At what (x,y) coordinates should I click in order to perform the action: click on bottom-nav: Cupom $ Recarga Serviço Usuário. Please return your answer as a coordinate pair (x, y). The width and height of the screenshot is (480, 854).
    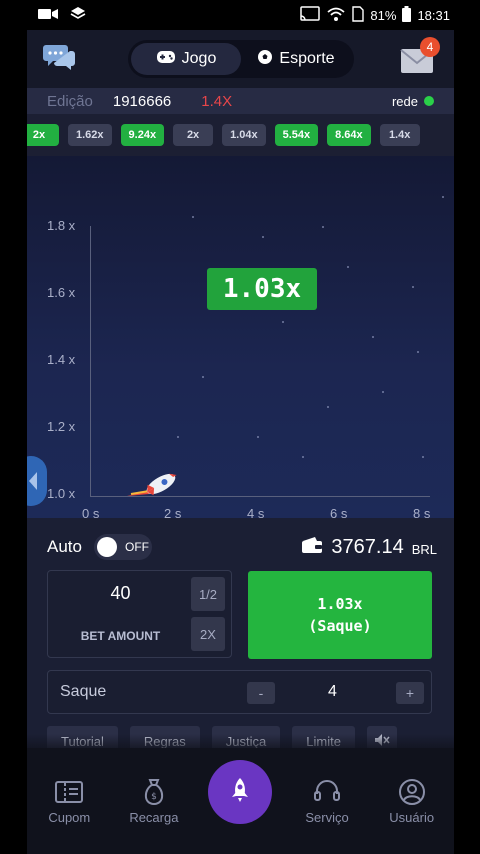
    Looking at the image, I should click on (240, 801).